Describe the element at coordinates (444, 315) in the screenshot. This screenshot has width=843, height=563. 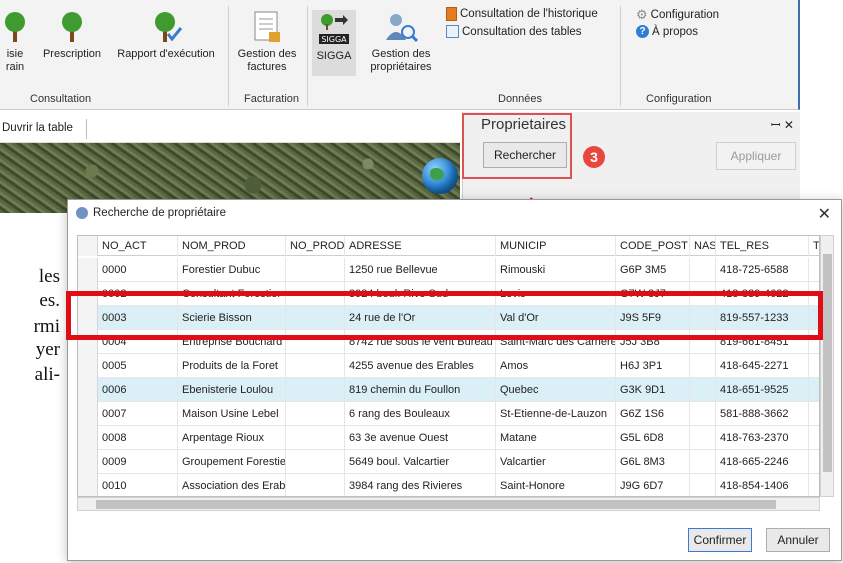
I see `highlight-box-selected-row` at that location.